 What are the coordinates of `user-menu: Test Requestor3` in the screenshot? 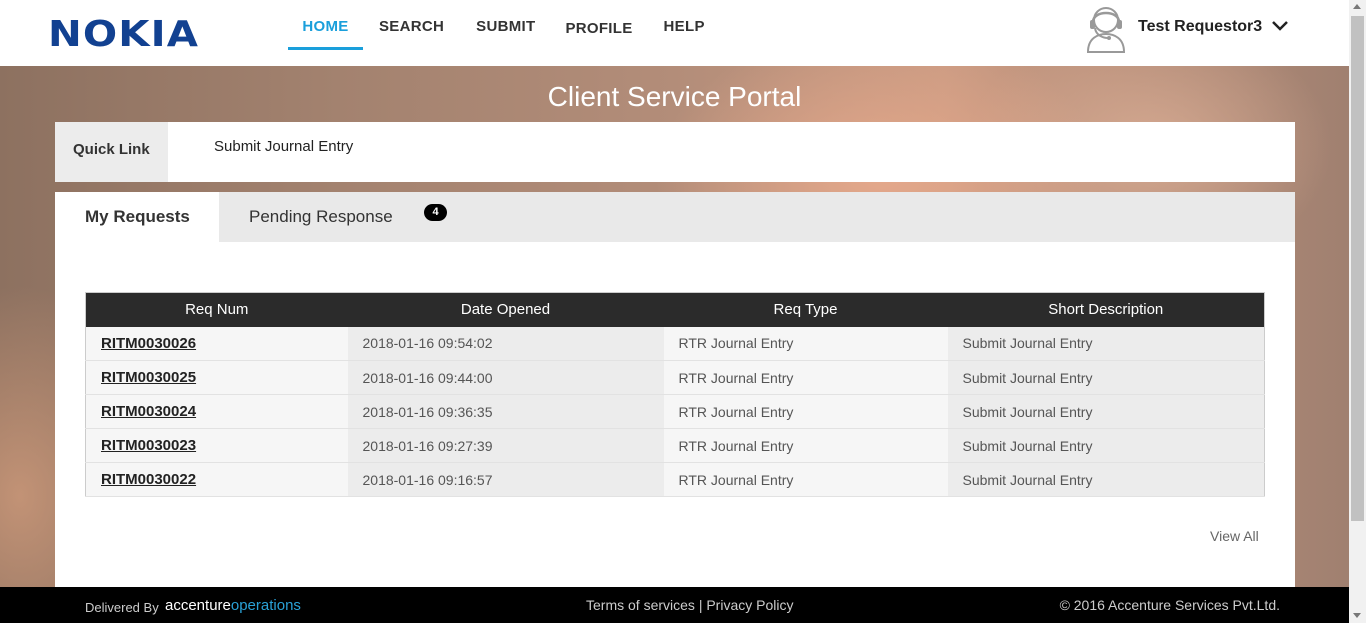 It's located at (1187, 28).